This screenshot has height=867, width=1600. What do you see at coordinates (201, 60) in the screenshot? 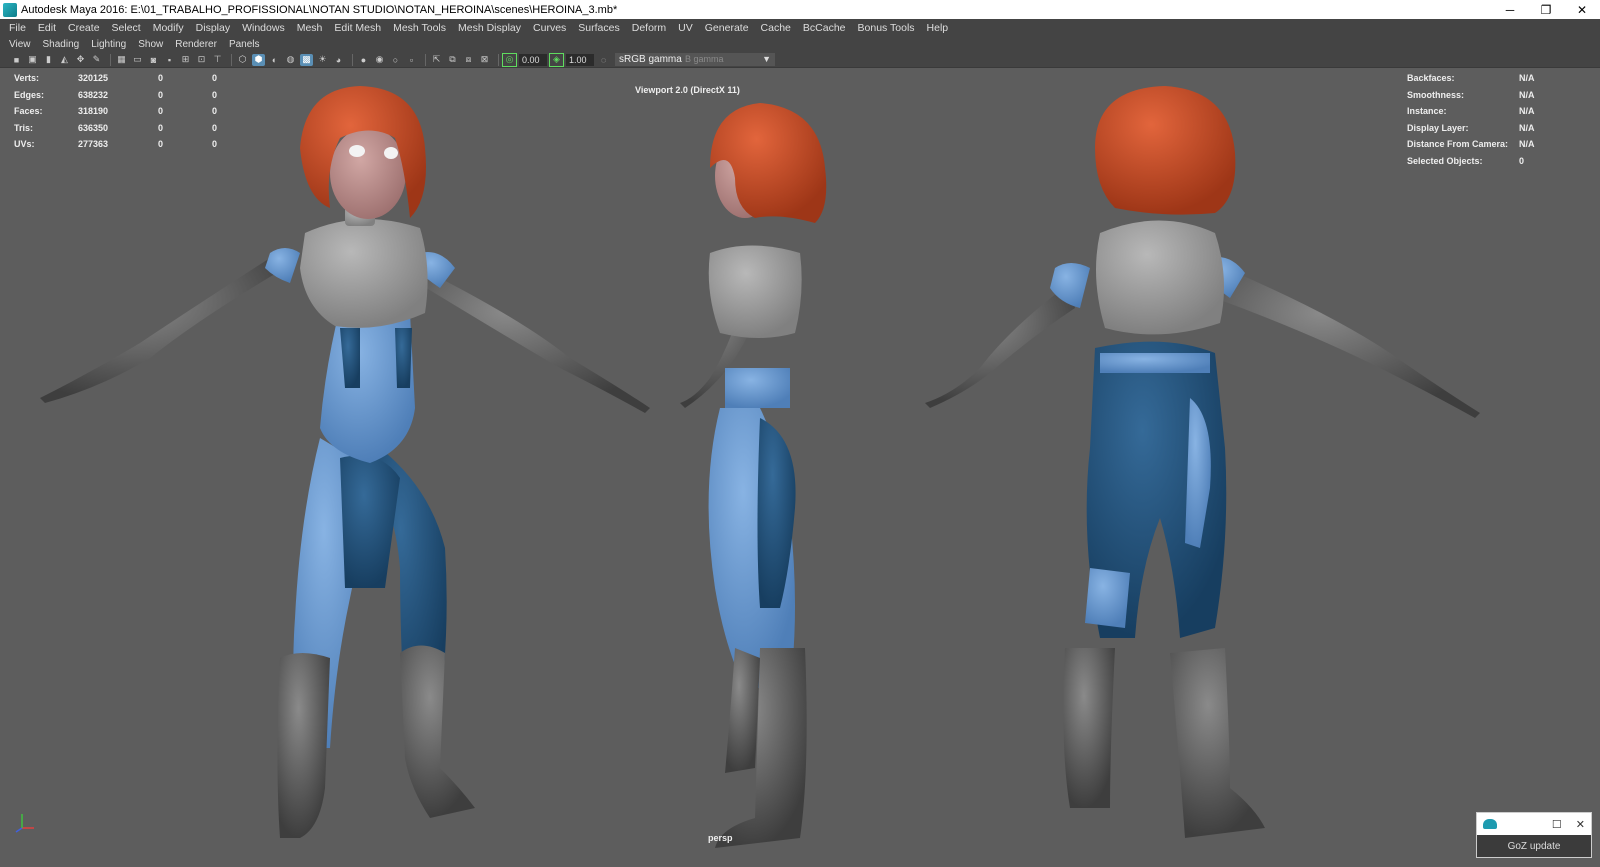
I see `safe-action-icon: ⊡` at bounding box center [201, 60].